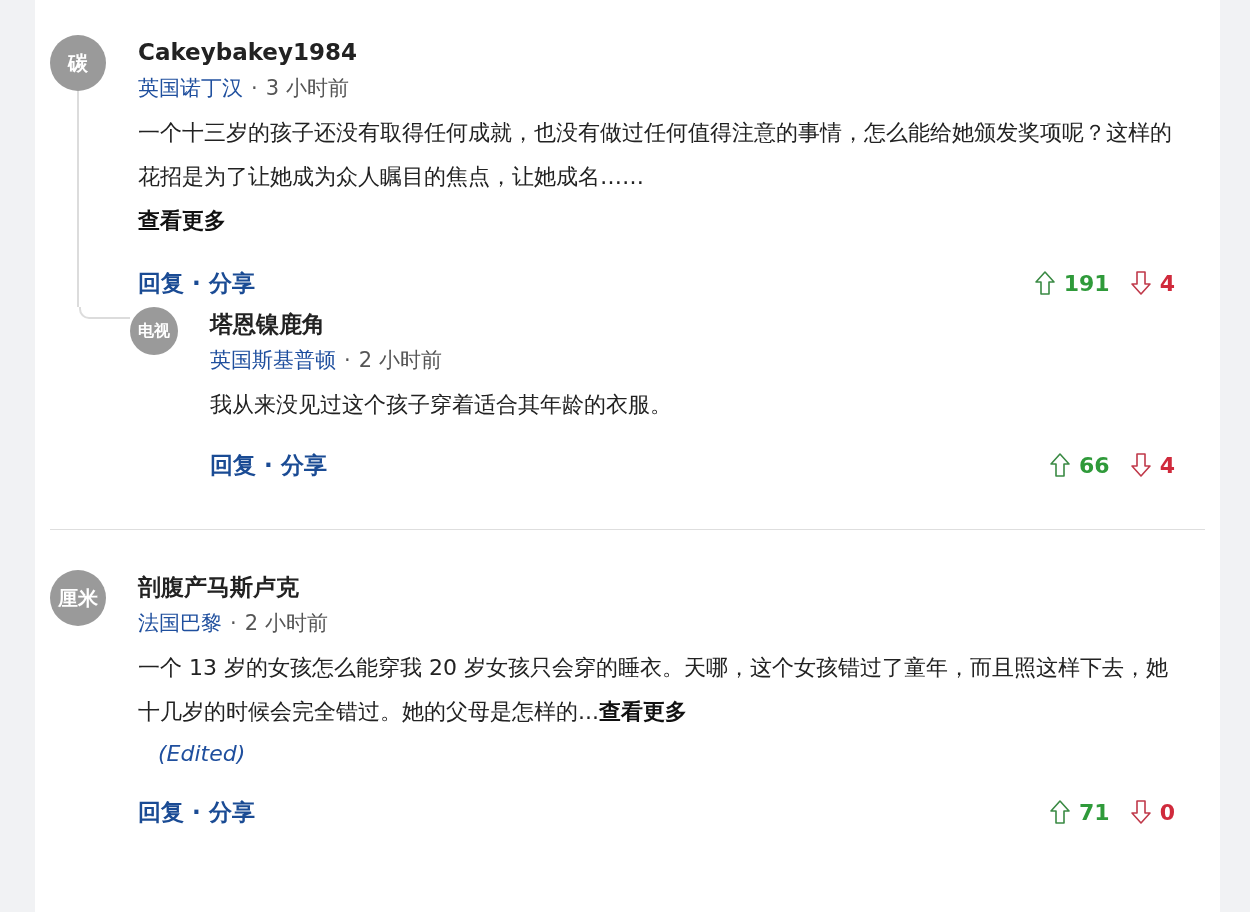 The image size is (1250, 912). I want to click on thread-connector, so click(104, 313).